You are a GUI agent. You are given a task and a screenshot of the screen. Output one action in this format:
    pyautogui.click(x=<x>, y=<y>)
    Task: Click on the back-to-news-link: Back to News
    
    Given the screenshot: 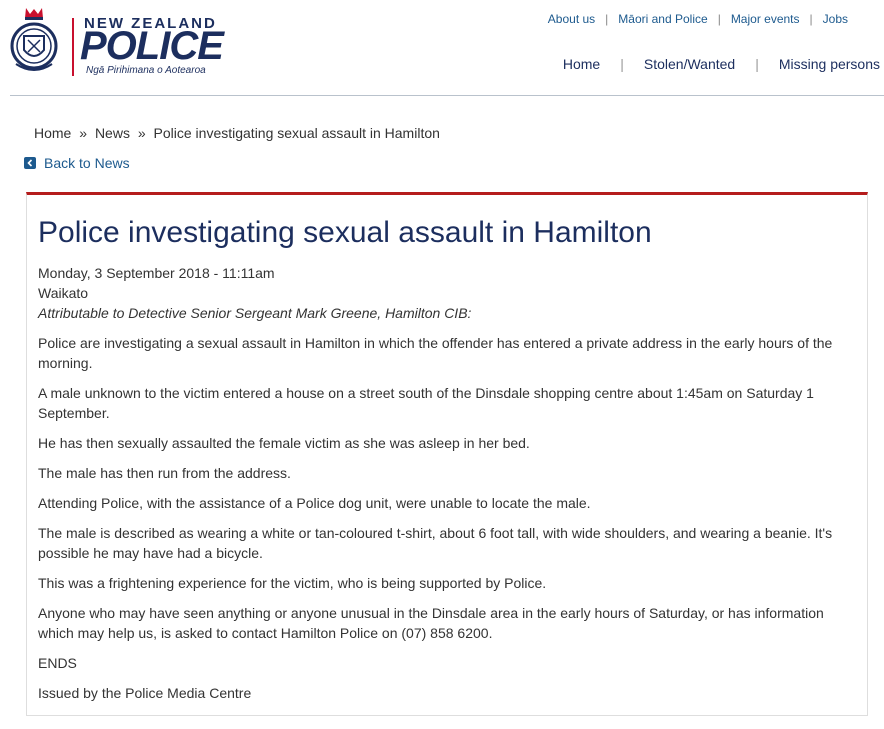 What is the action you would take?
    pyautogui.click(x=77, y=163)
    